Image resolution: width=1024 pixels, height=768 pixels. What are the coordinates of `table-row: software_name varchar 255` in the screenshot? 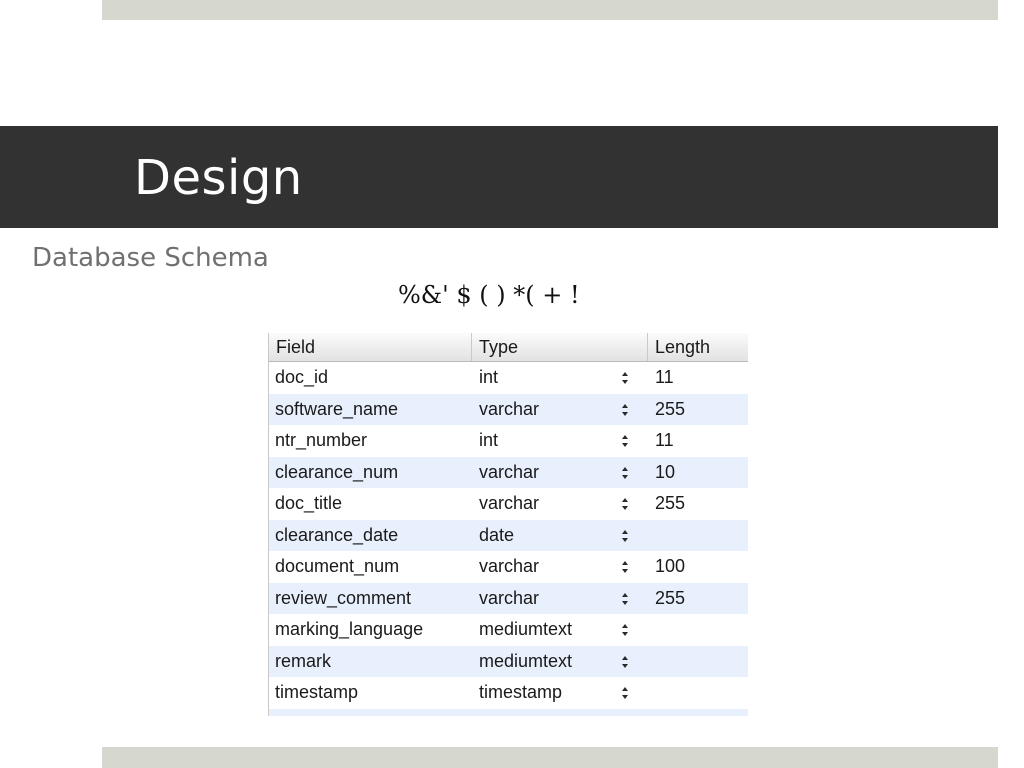 It's located at (508, 409).